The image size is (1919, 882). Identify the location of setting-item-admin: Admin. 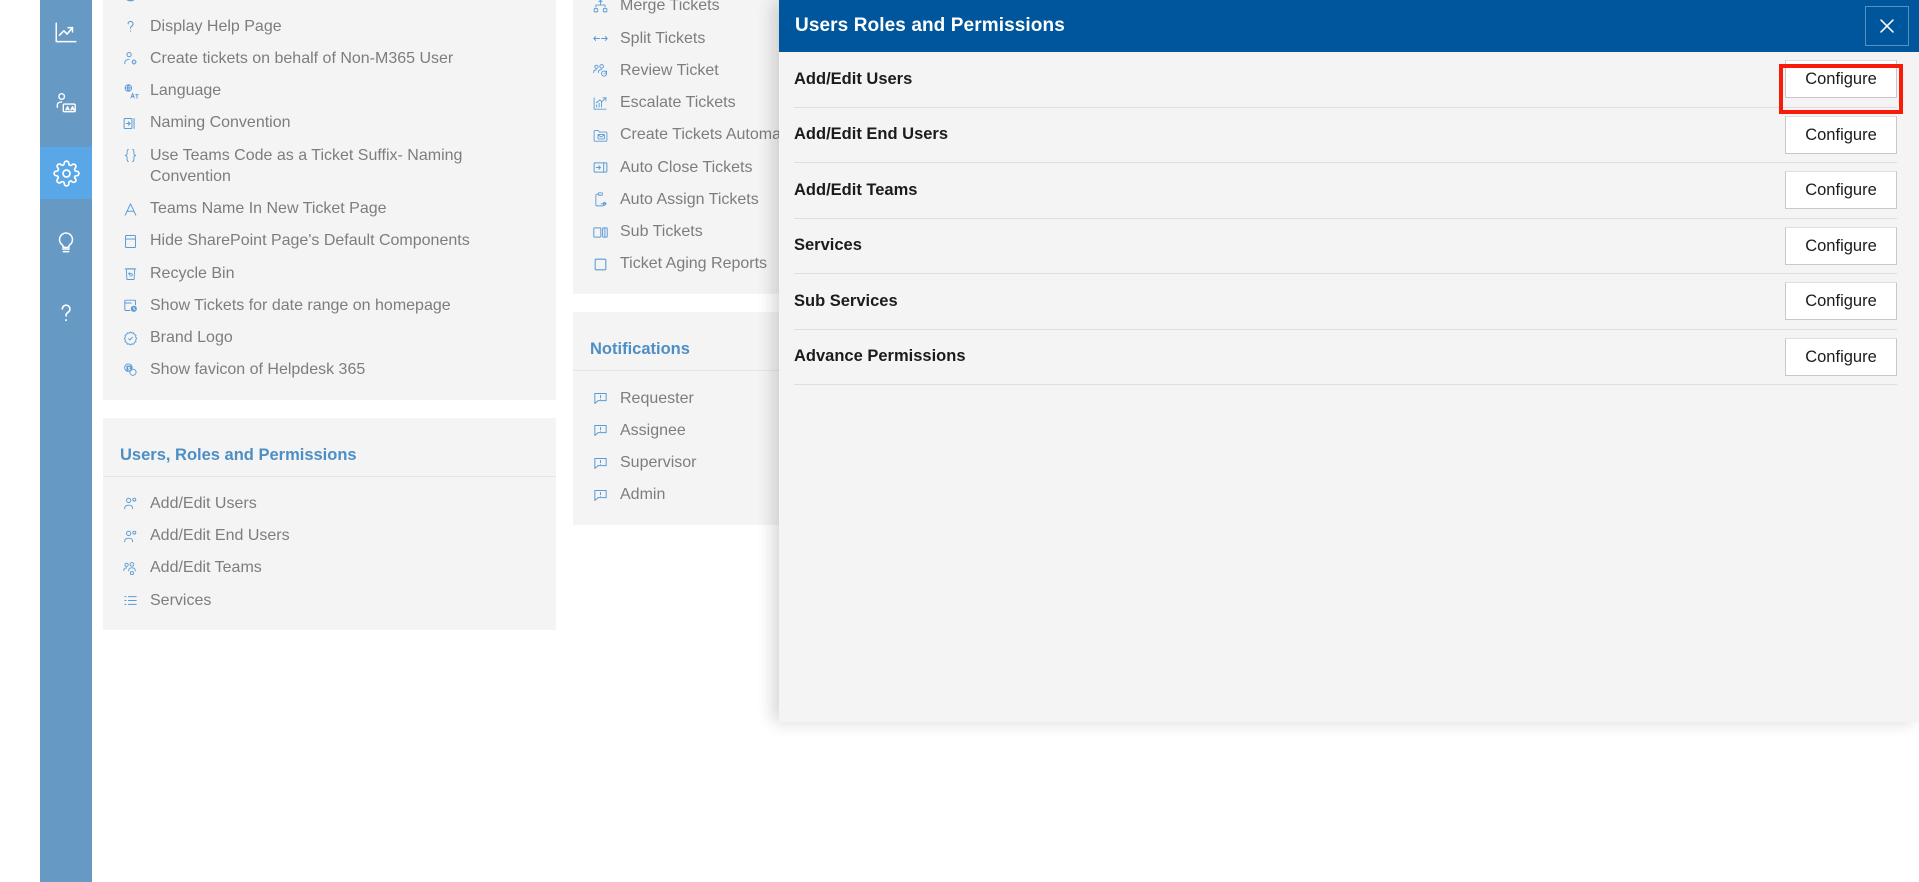
(681, 495).